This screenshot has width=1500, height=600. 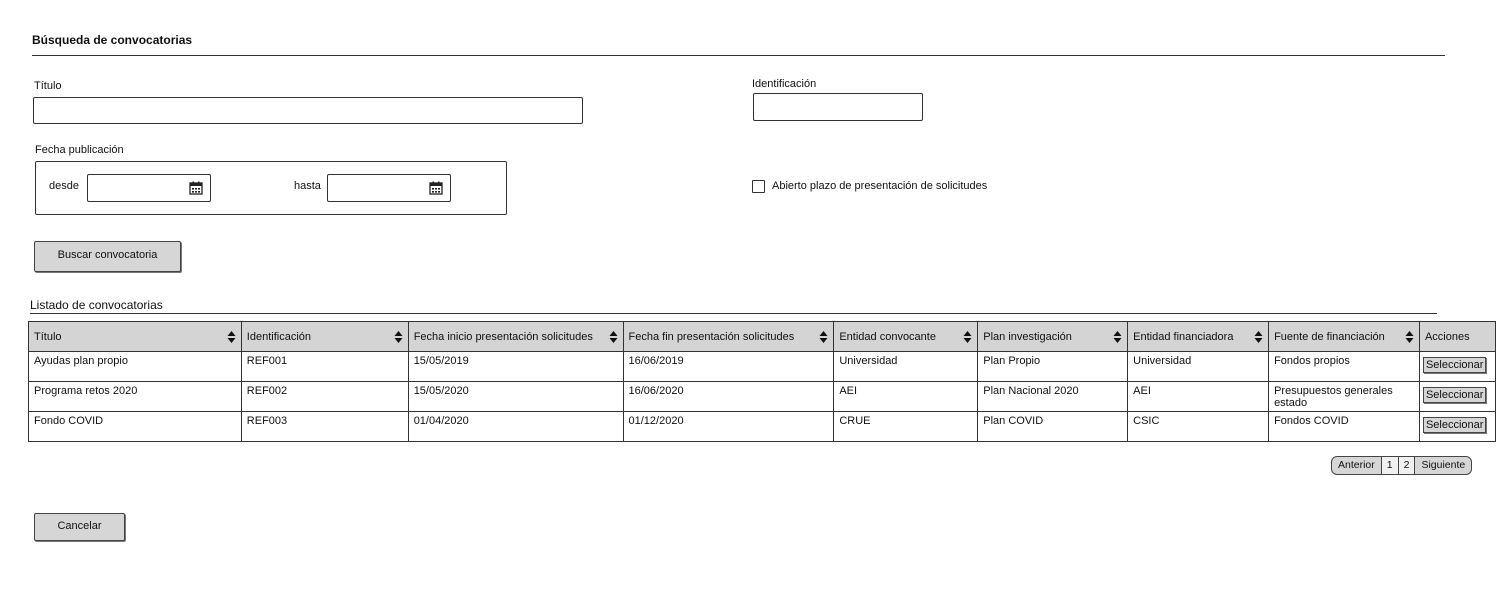 What do you see at coordinates (1031, 391) in the screenshot?
I see `cell-plan-investigacion: Plan Nacional 2020` at bounding box center [1031, 391].